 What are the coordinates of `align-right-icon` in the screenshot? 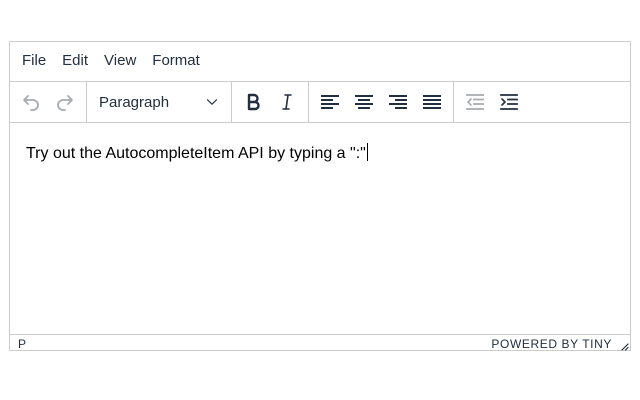 It's located at (398, 102).